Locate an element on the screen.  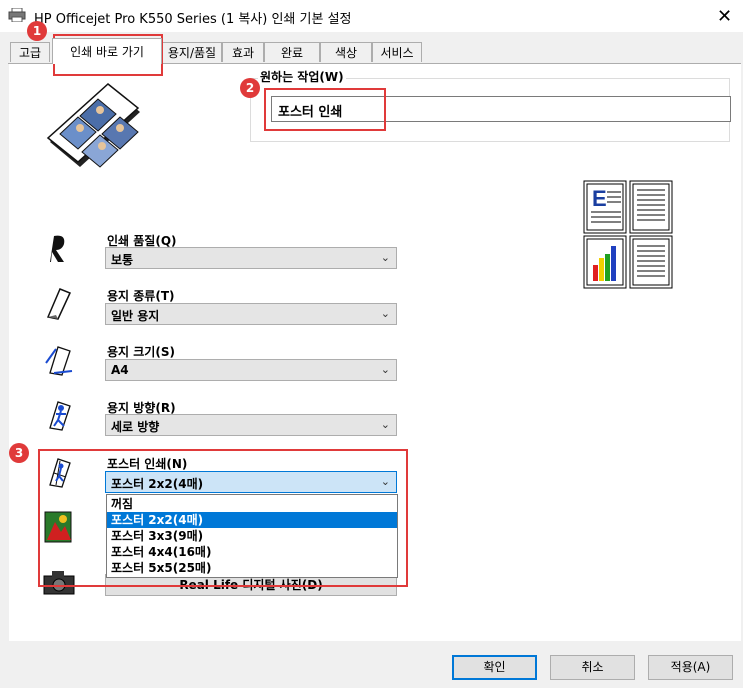
close-icon: ✕ is located at coordinates (724, 16).